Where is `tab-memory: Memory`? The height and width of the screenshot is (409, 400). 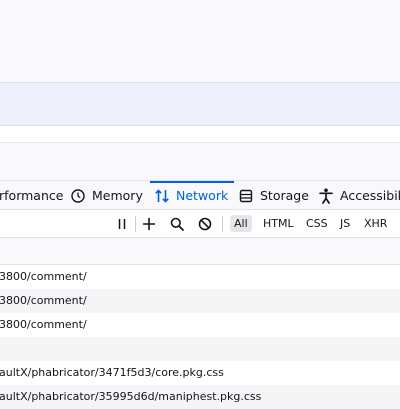 tab-memory: Memory is located at coordinates (106, 195).